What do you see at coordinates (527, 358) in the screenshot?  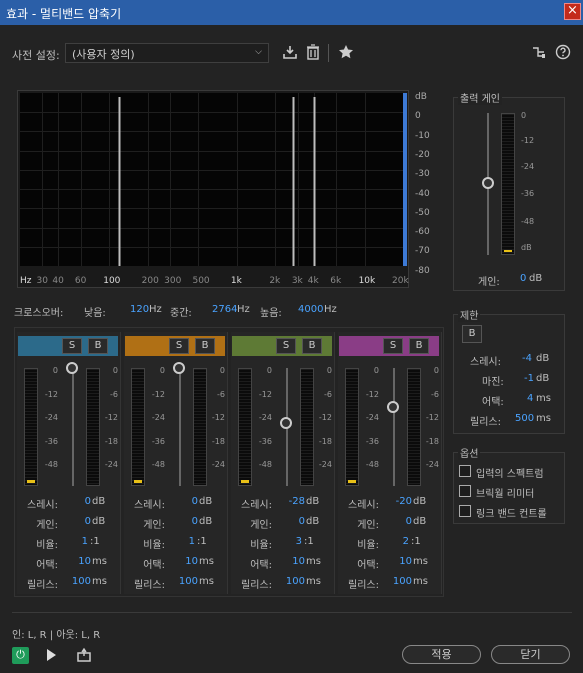 I see `limit-threshold-value: -4` at bounding box center [527, 358].